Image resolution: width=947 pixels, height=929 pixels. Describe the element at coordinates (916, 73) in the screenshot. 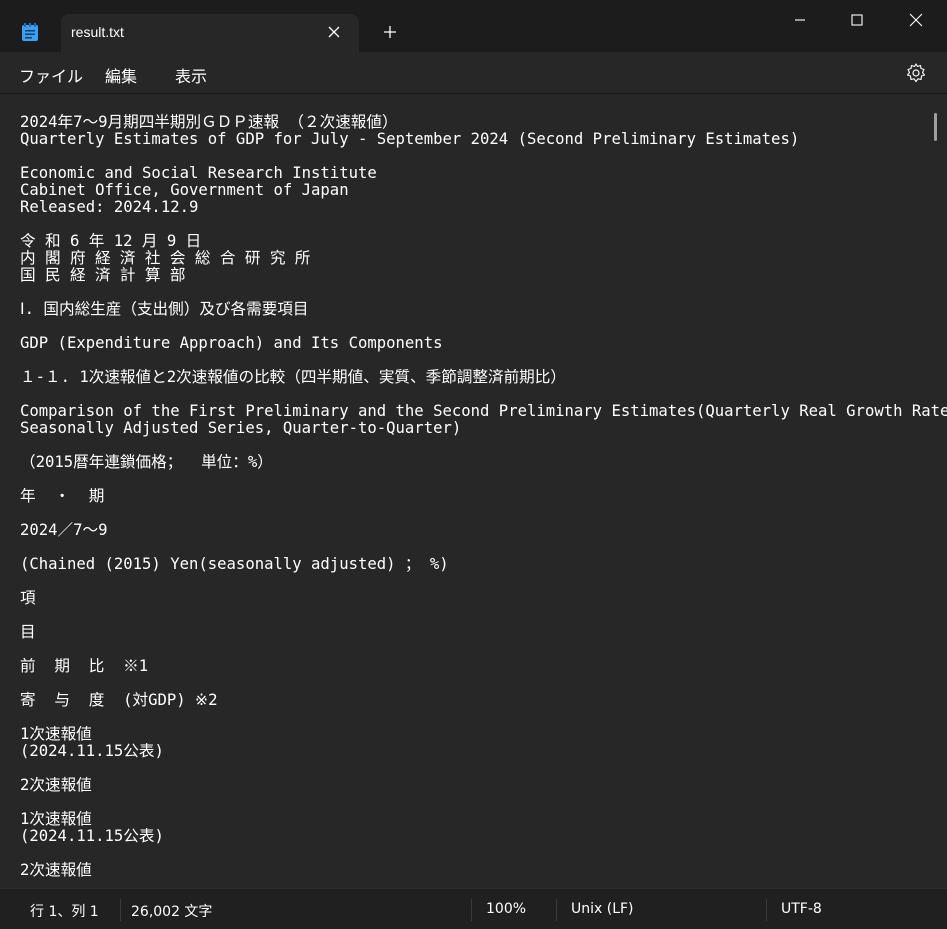

I see `gear-icon` at that location.